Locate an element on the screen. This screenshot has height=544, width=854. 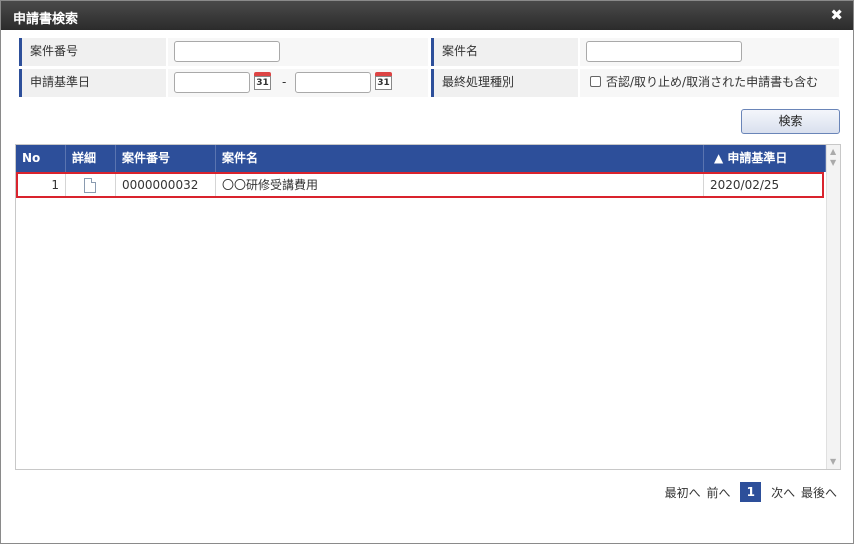
grid-vertical-scrollbar: ▲ ▼ ▼ is located at coordinates (833, 307).